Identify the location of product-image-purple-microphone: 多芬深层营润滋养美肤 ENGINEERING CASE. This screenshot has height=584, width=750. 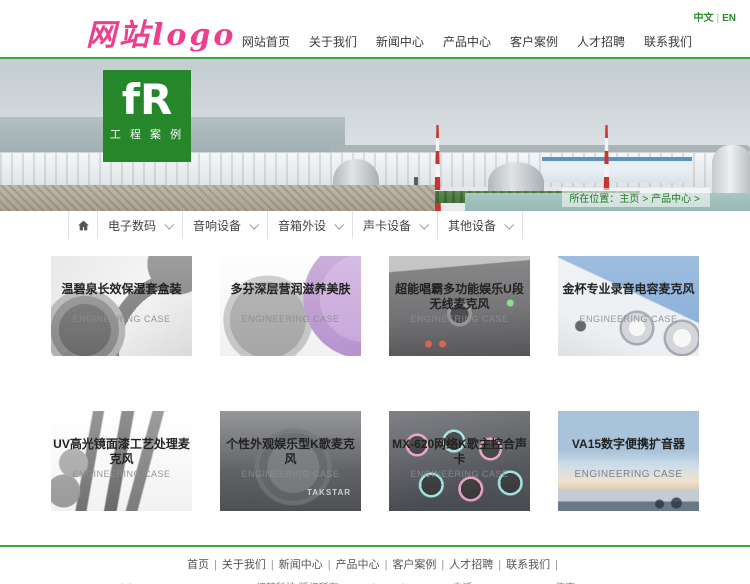
(290, 306).